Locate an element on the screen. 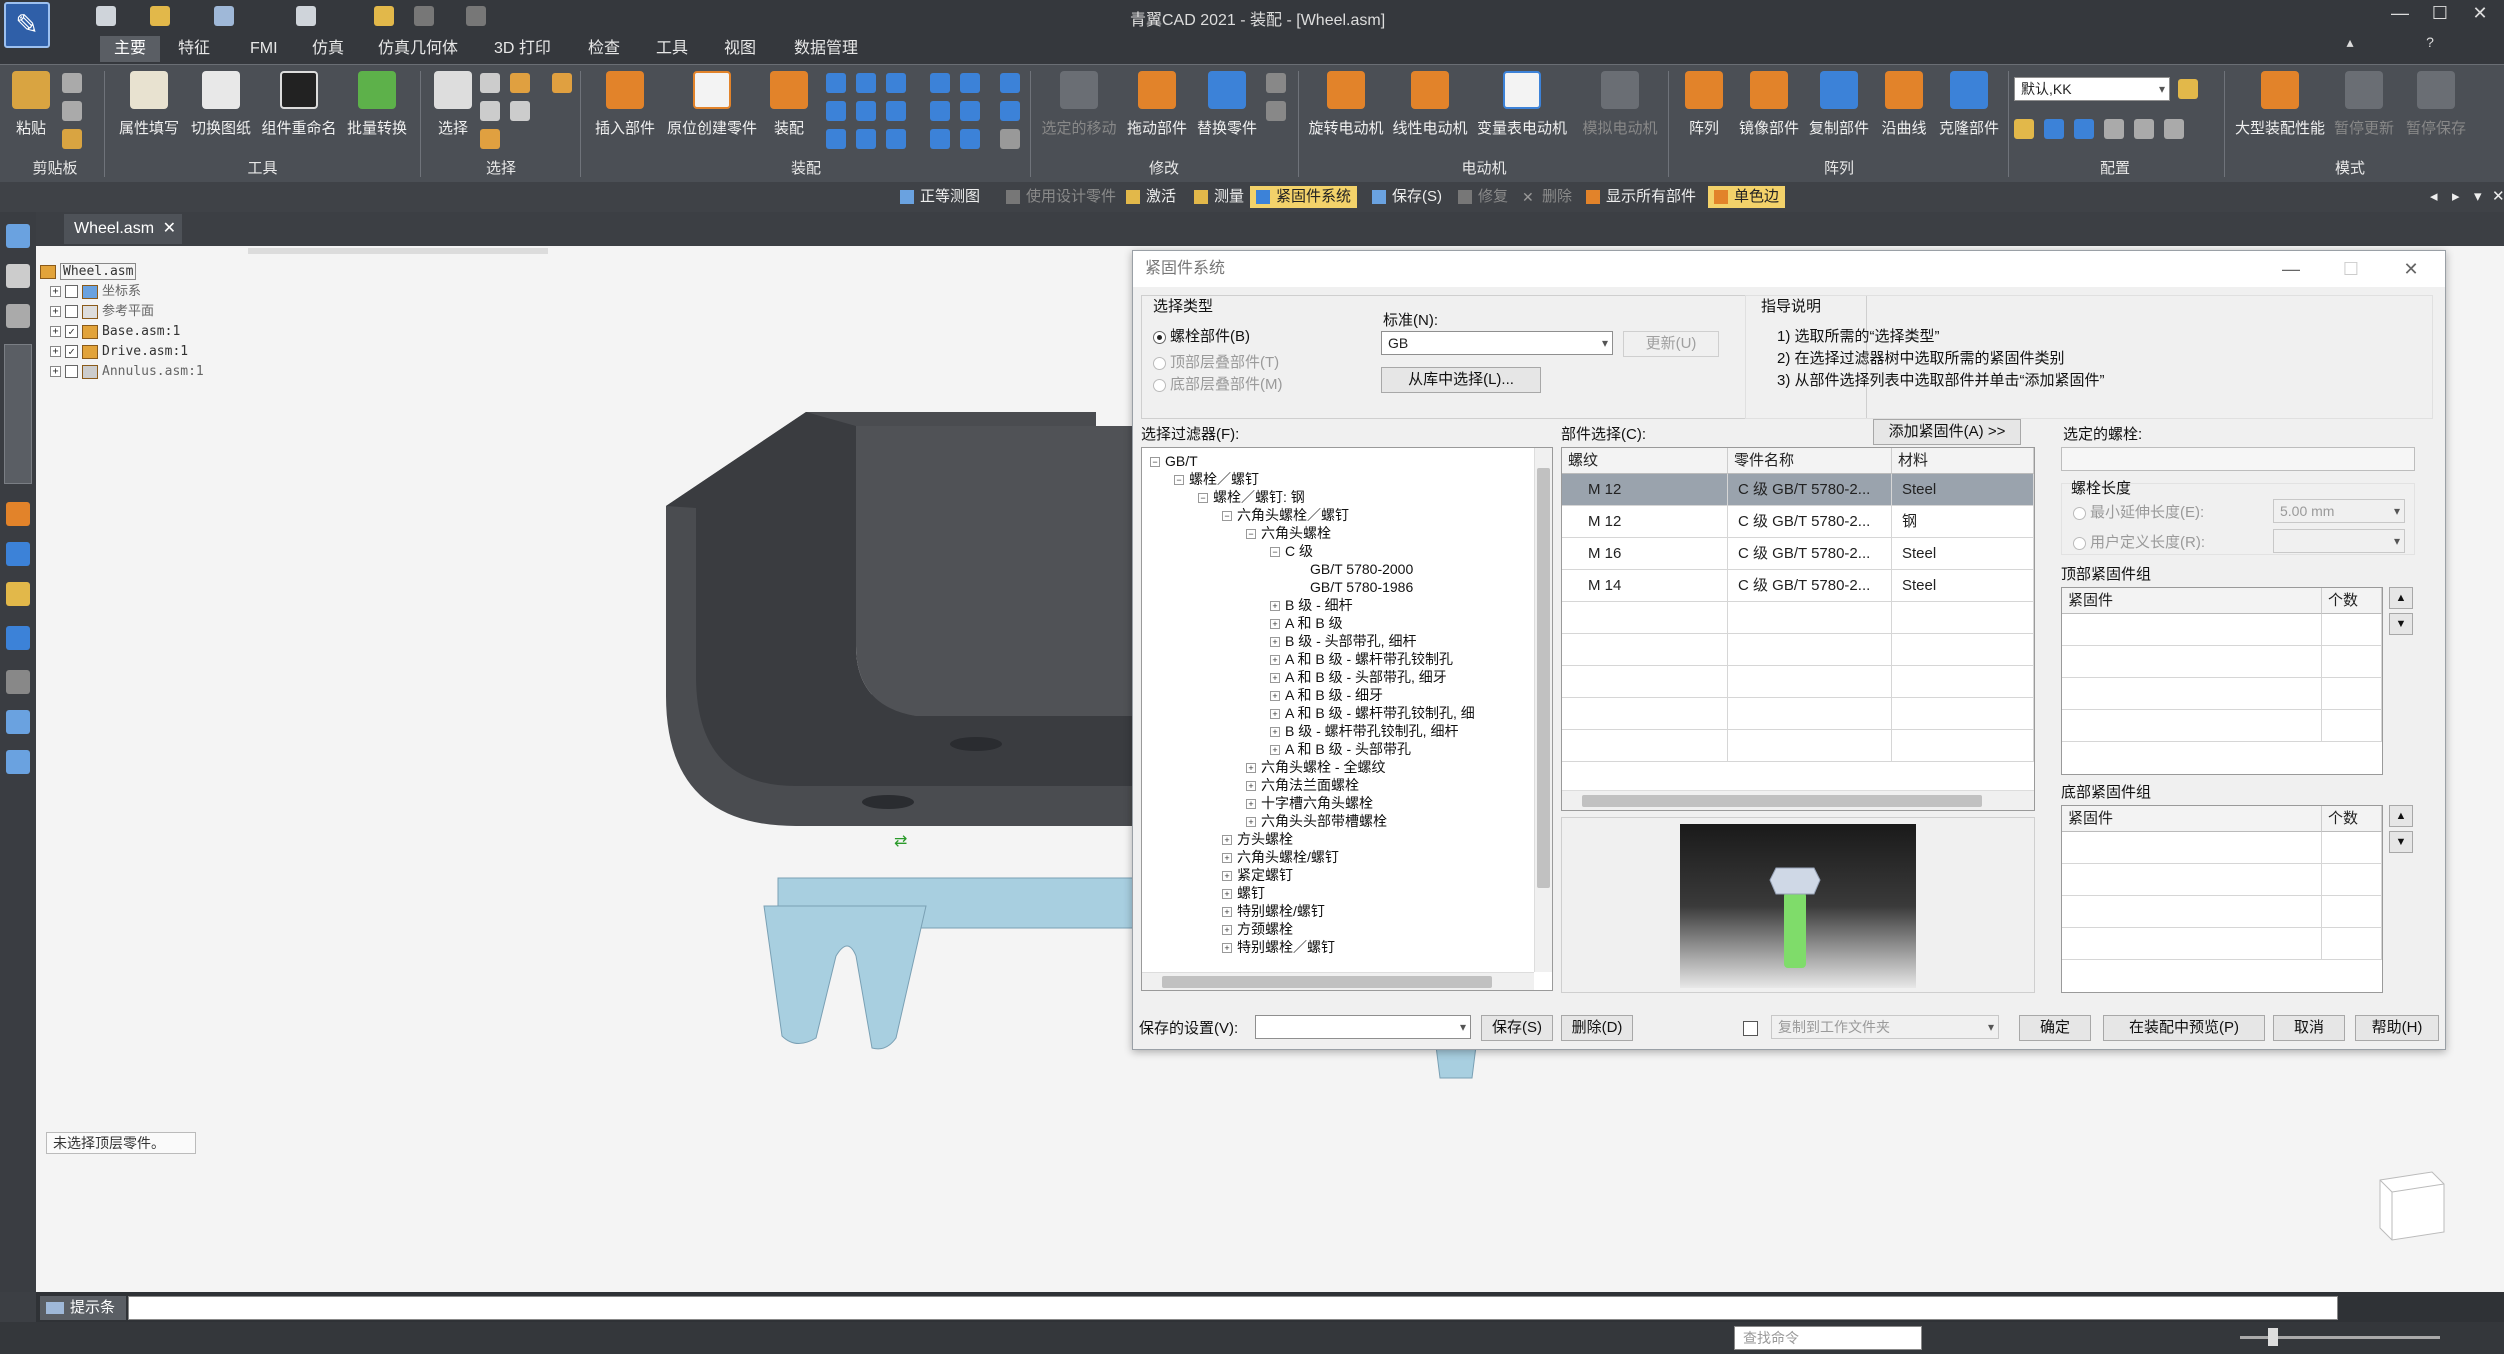 Image resolution: width=2504 pixels, height=1354 pixels. clone-part-button: 克隆部件 is located at coordinates (1969, 104).